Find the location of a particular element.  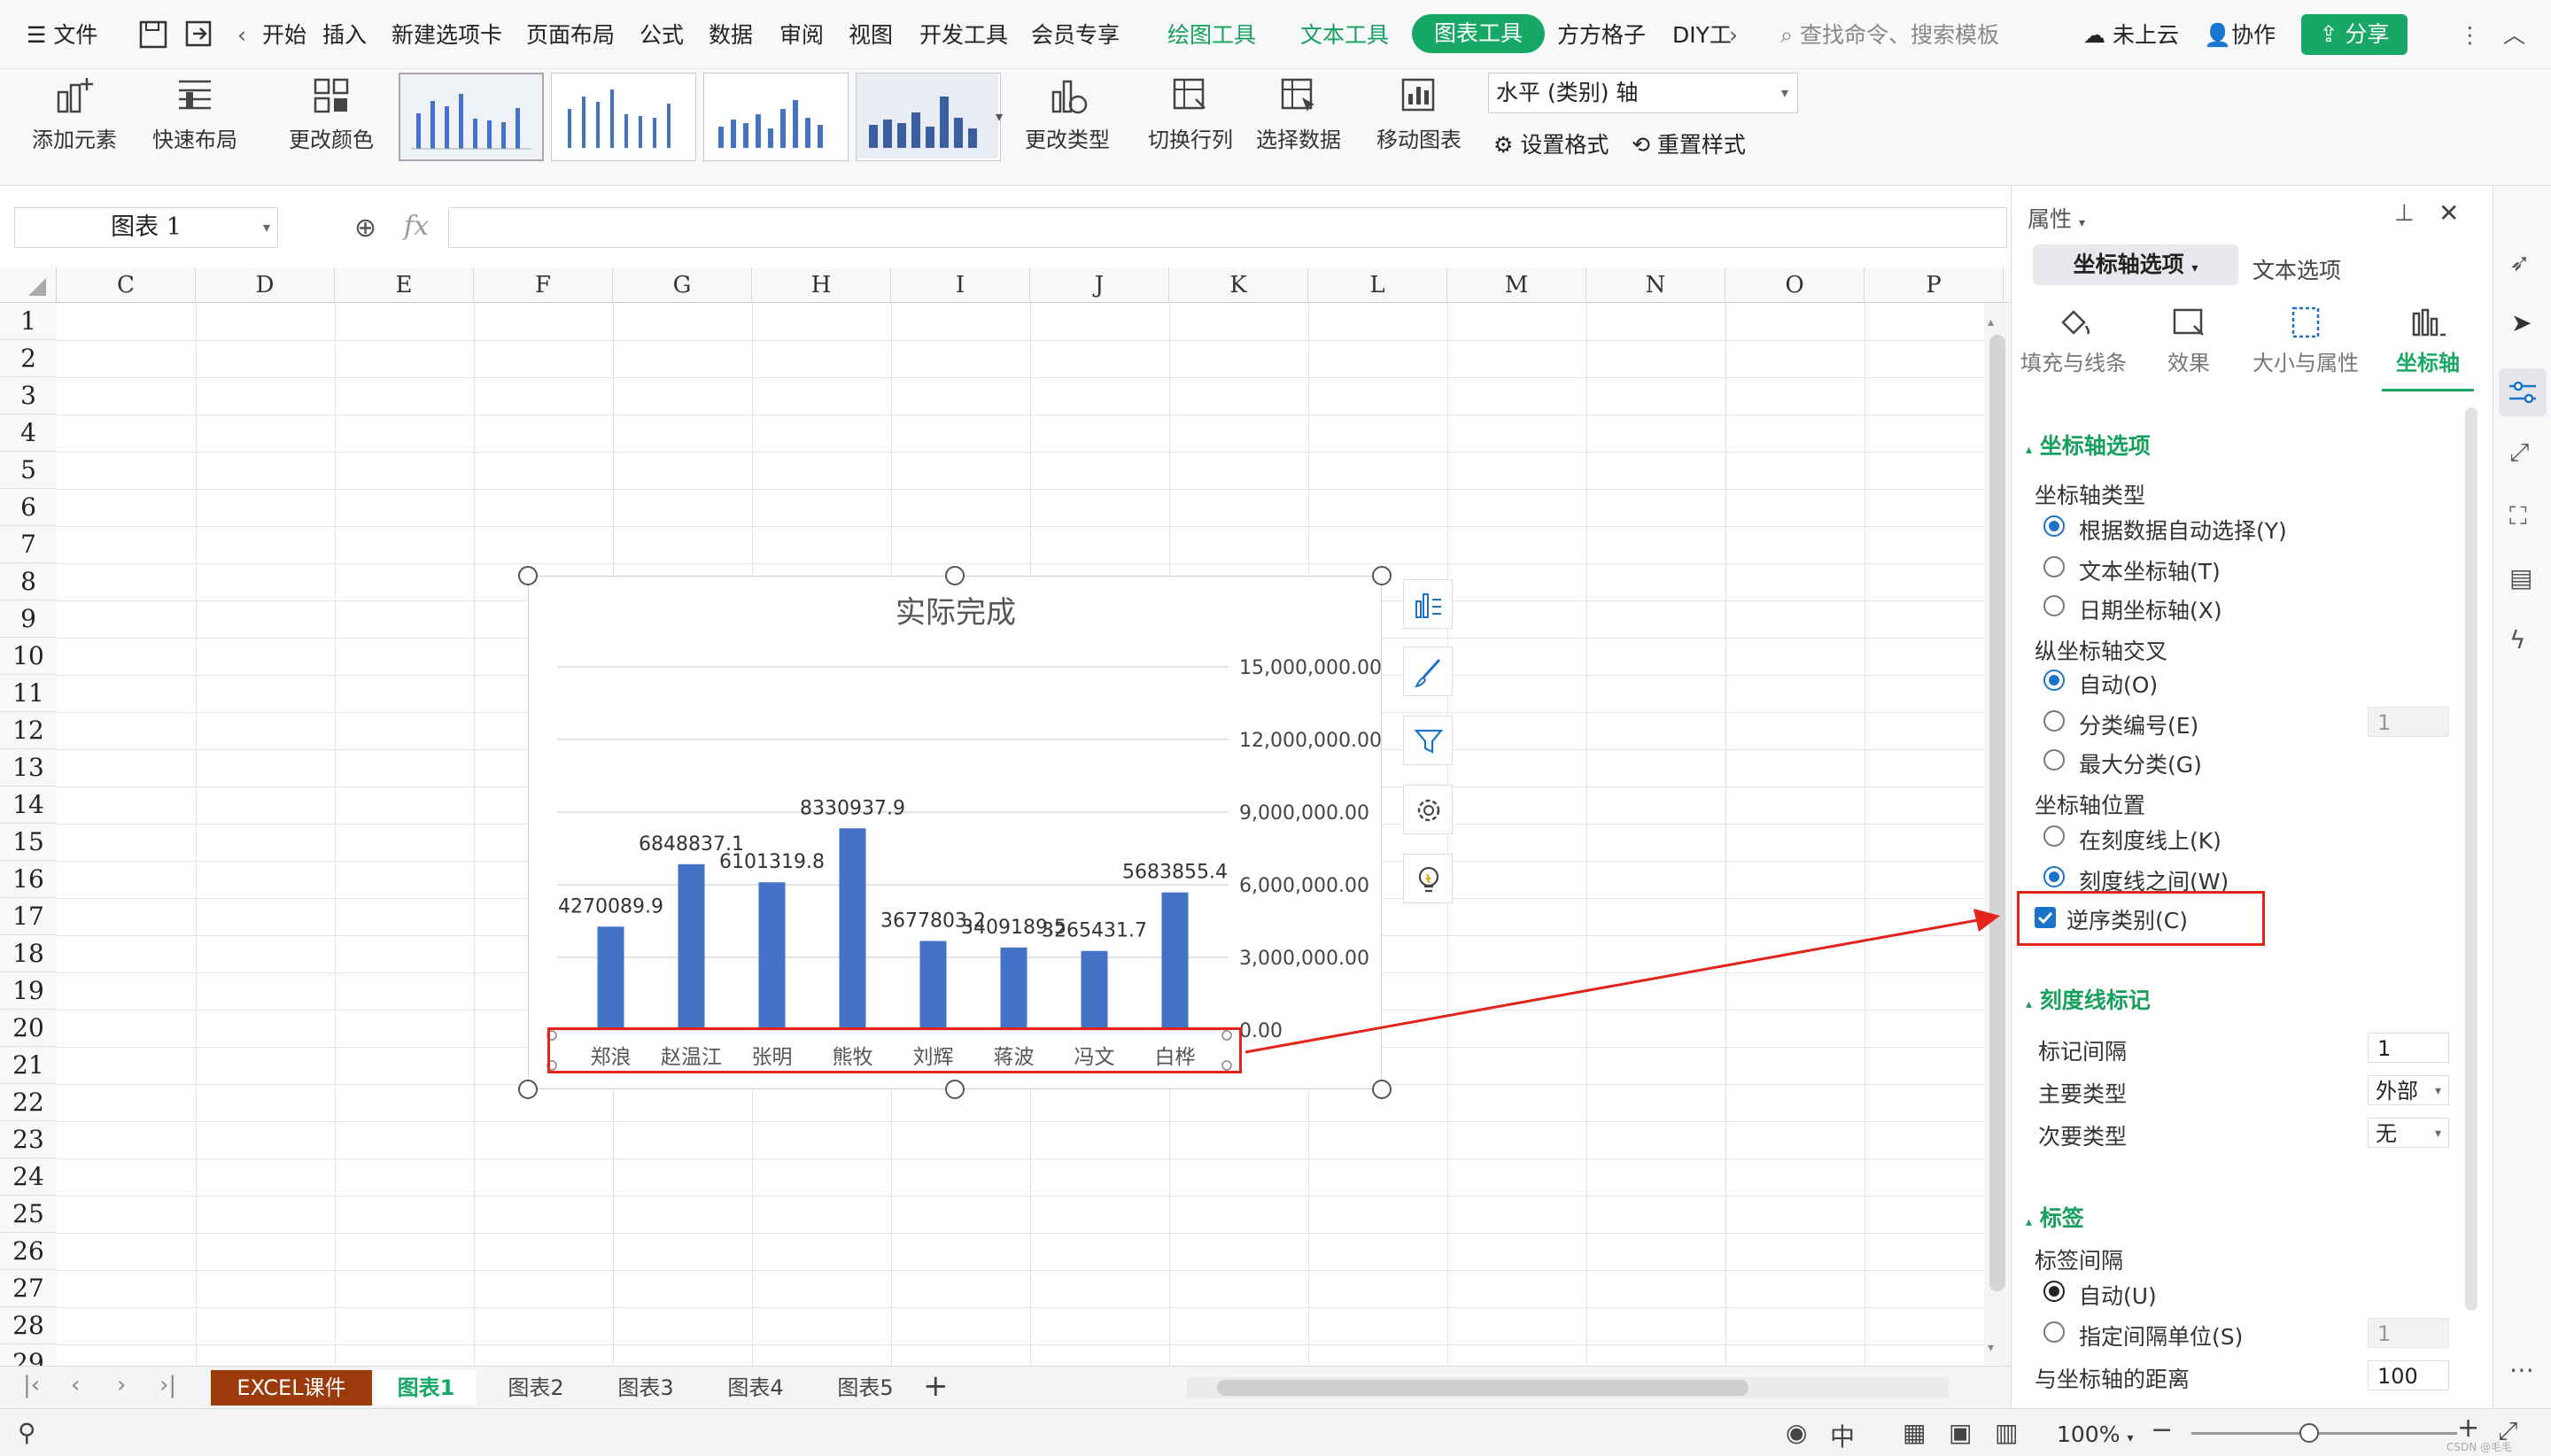

row-header: 16 is located at coordinates (28, 879).